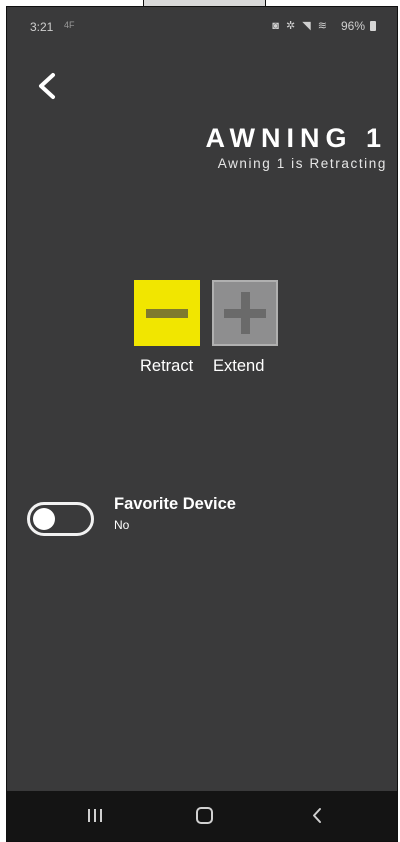 The height and width of the screenshot is (842, 400). I want to click on favorite-device-label: Favorite Device, so click(175, 504).